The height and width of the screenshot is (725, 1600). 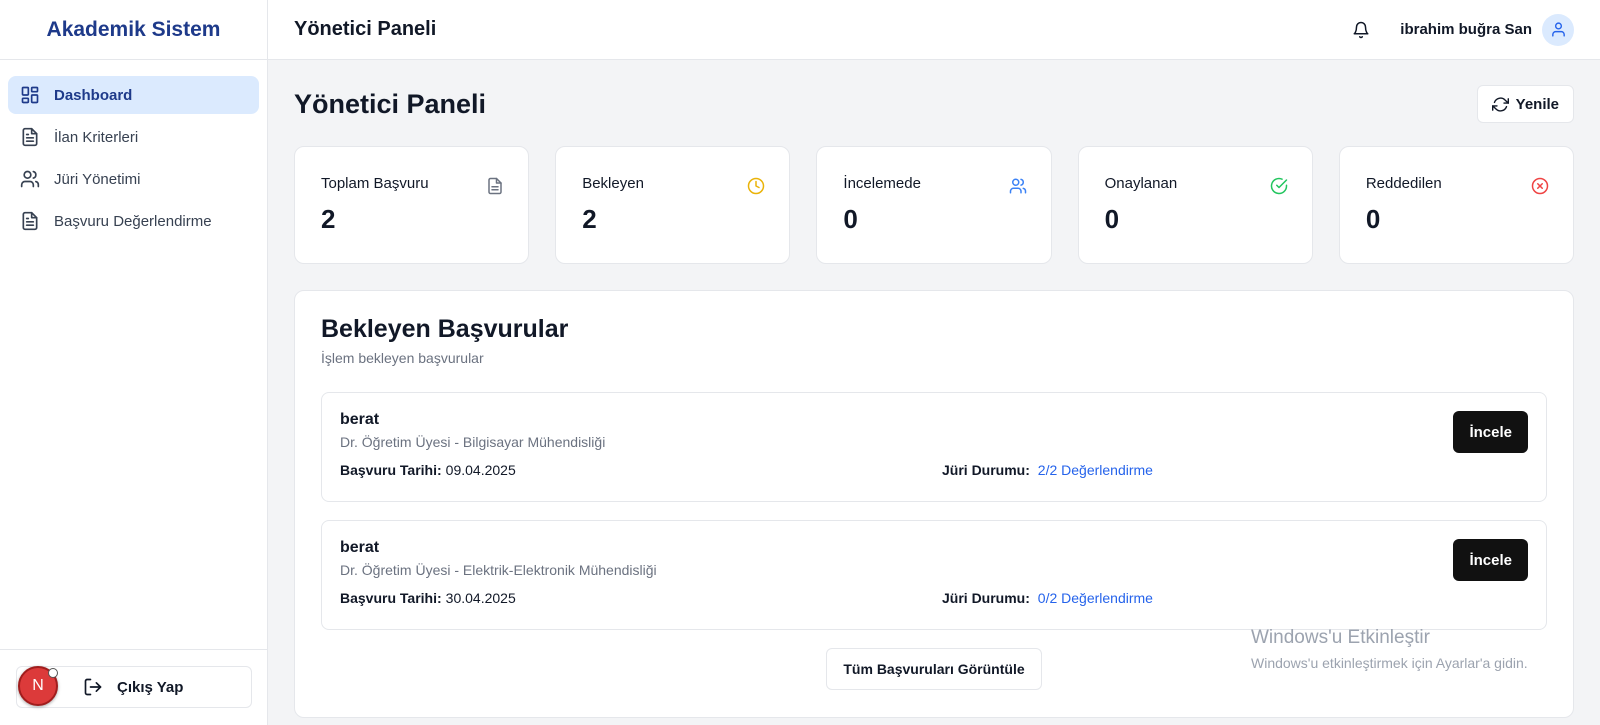 What do you see at coordinates (1456, 205) in the screenshot?
I see `stat-card-reddedilen: Reddedilen 0` at bounding box center [1456, 205].